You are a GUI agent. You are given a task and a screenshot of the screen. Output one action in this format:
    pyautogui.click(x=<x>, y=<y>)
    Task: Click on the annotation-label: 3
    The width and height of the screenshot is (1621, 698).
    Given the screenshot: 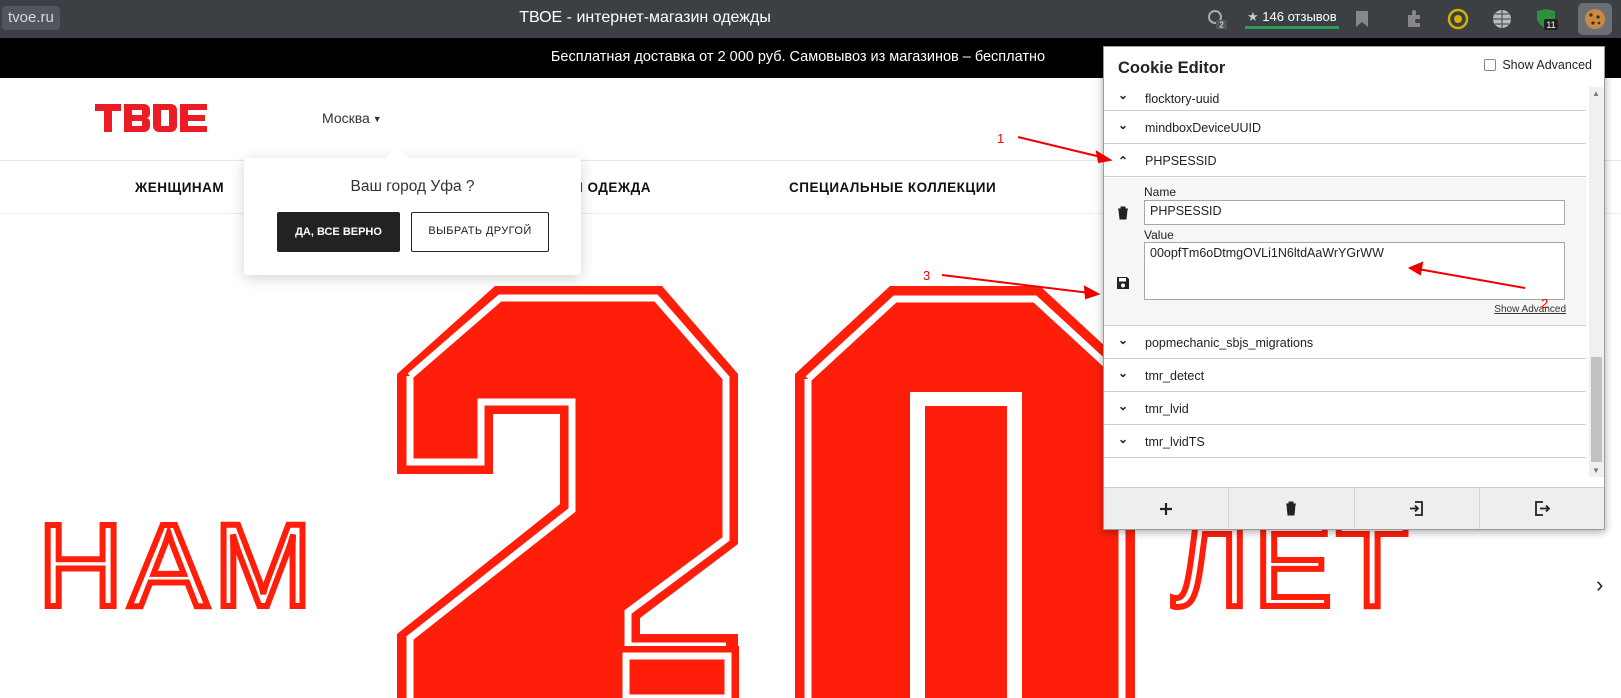 What is the action you would take?
    pyautogui.click(x=927, y=275)
    